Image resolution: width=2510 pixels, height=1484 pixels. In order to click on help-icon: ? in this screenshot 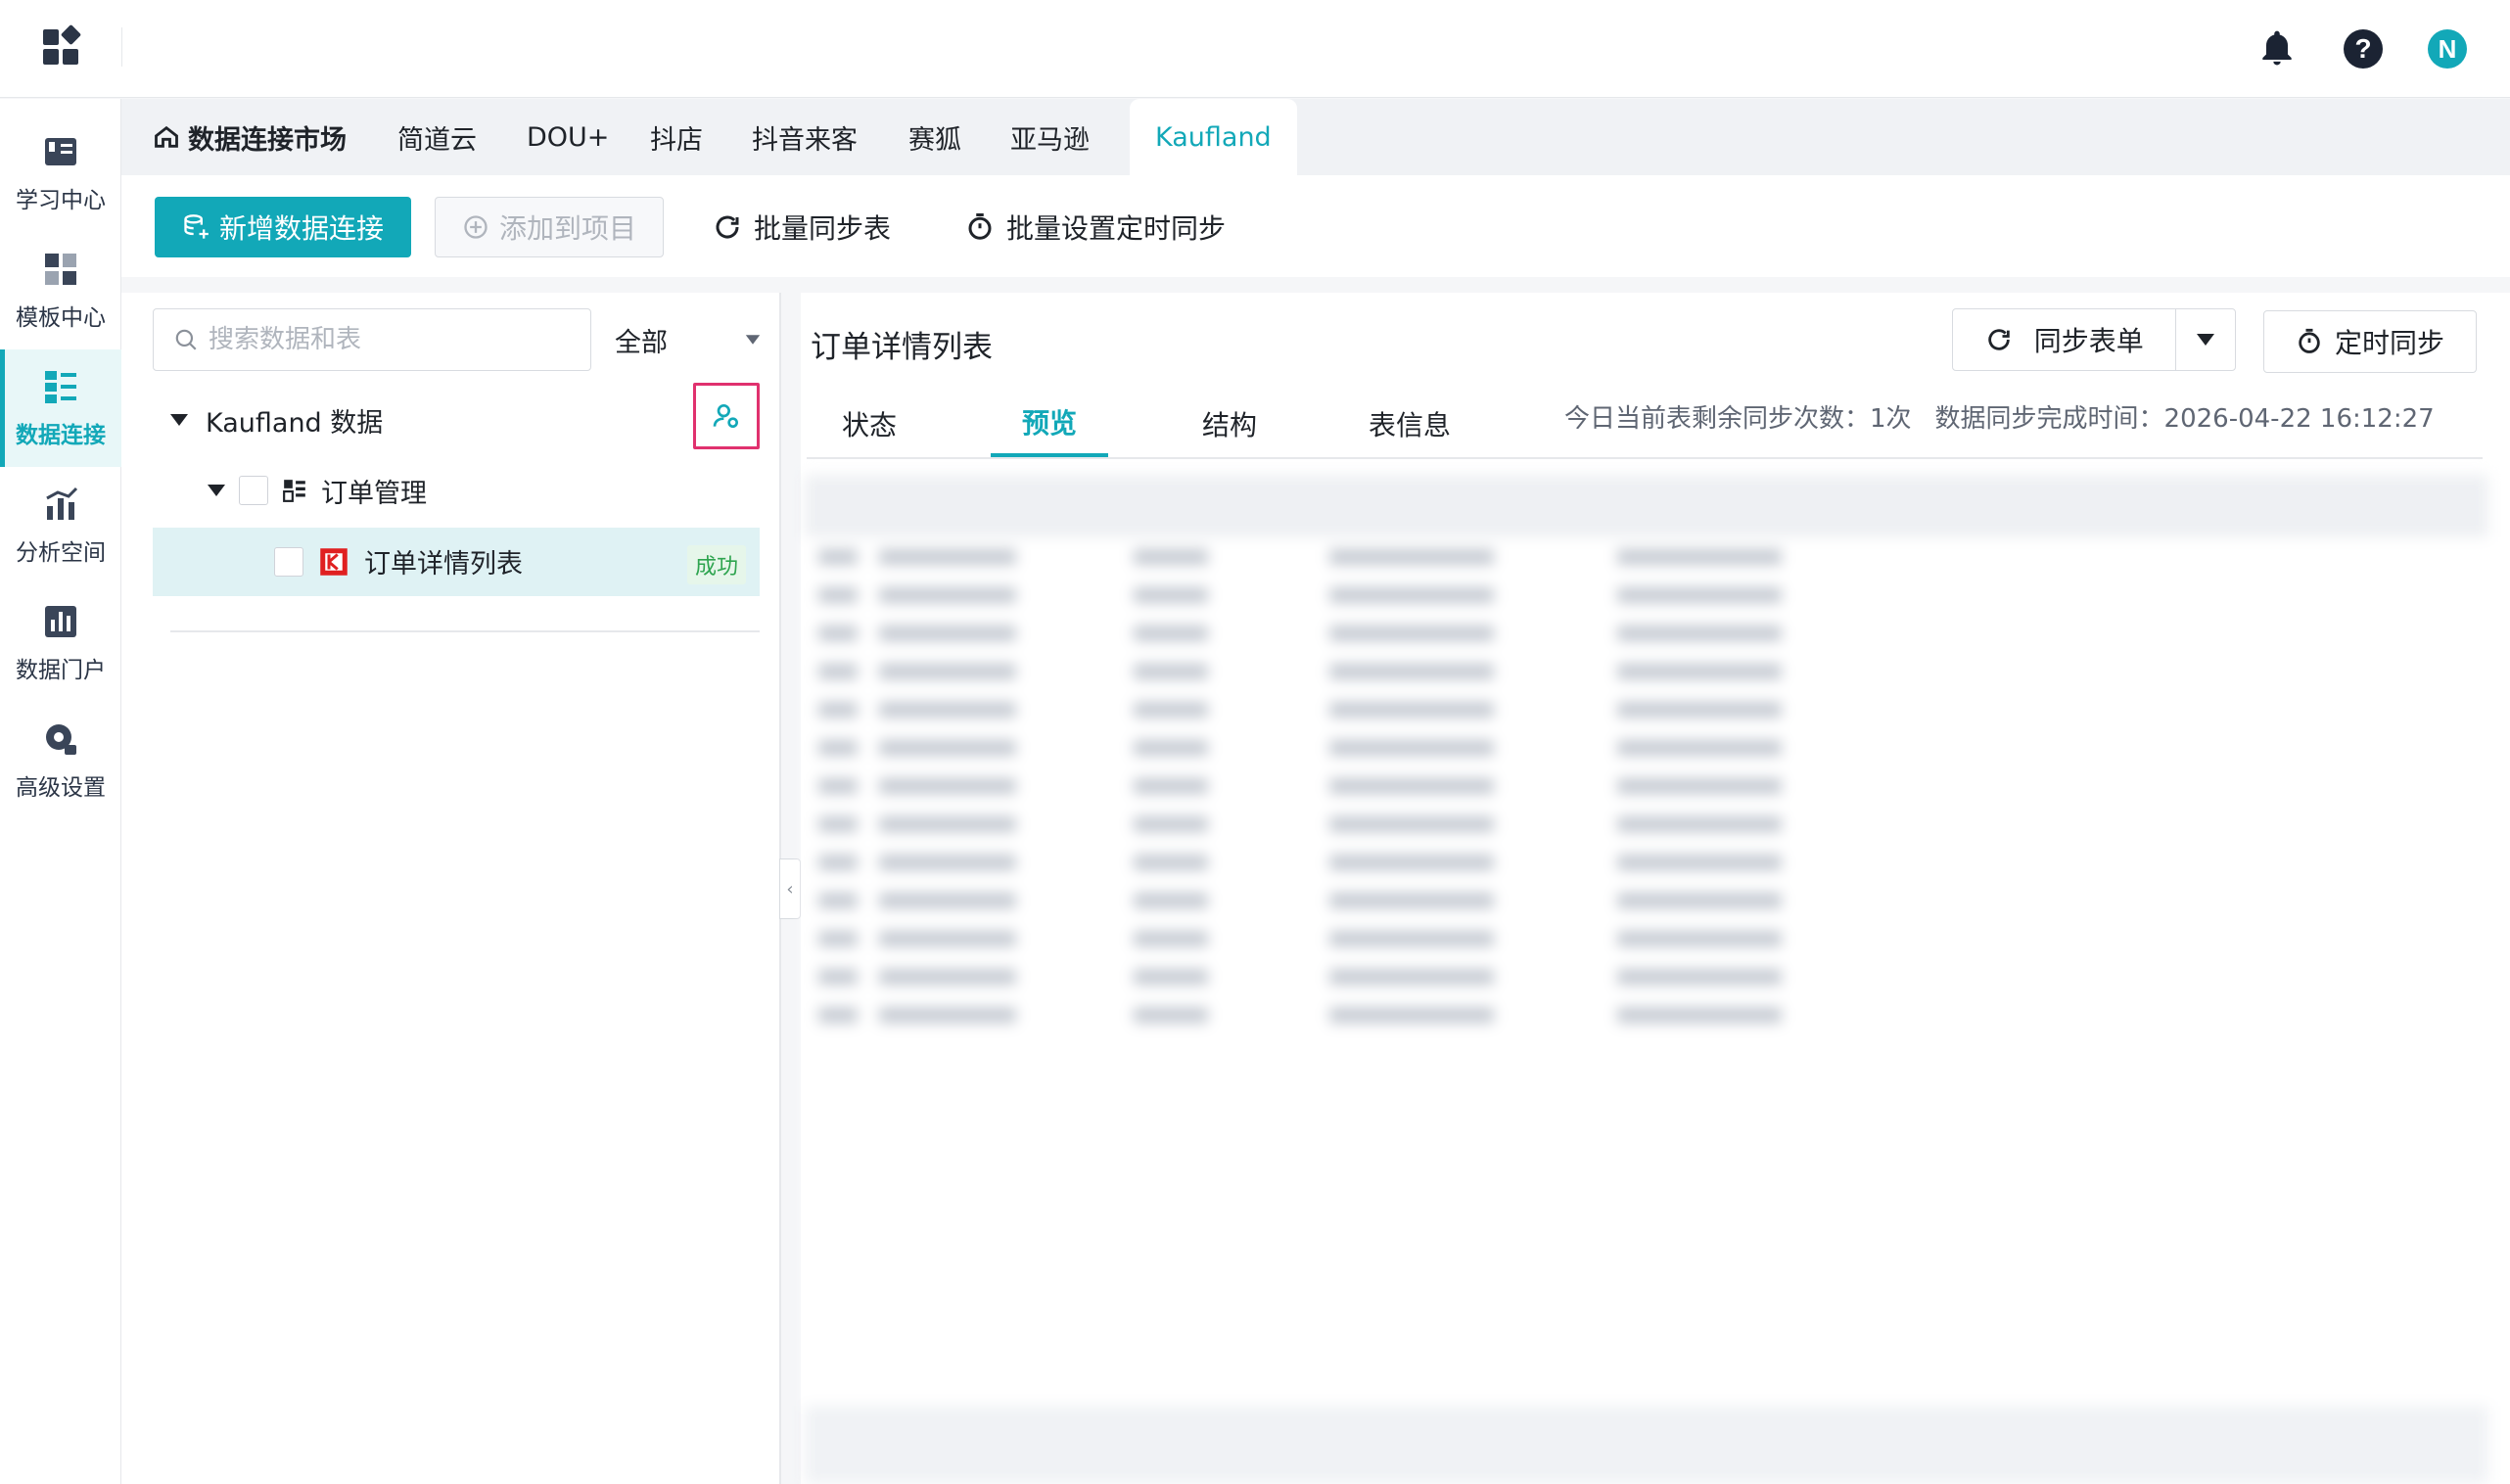, I will do `click(2363, 49)`.